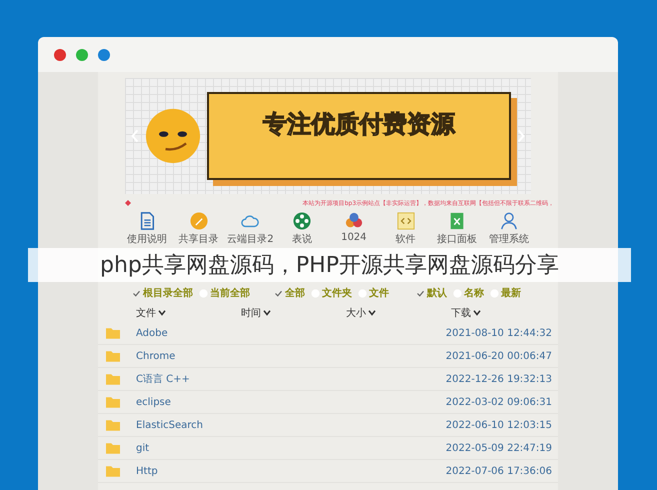 This screenshot has height=490, width=657. I want to click on nav-link: 表说, so click(302, 229).